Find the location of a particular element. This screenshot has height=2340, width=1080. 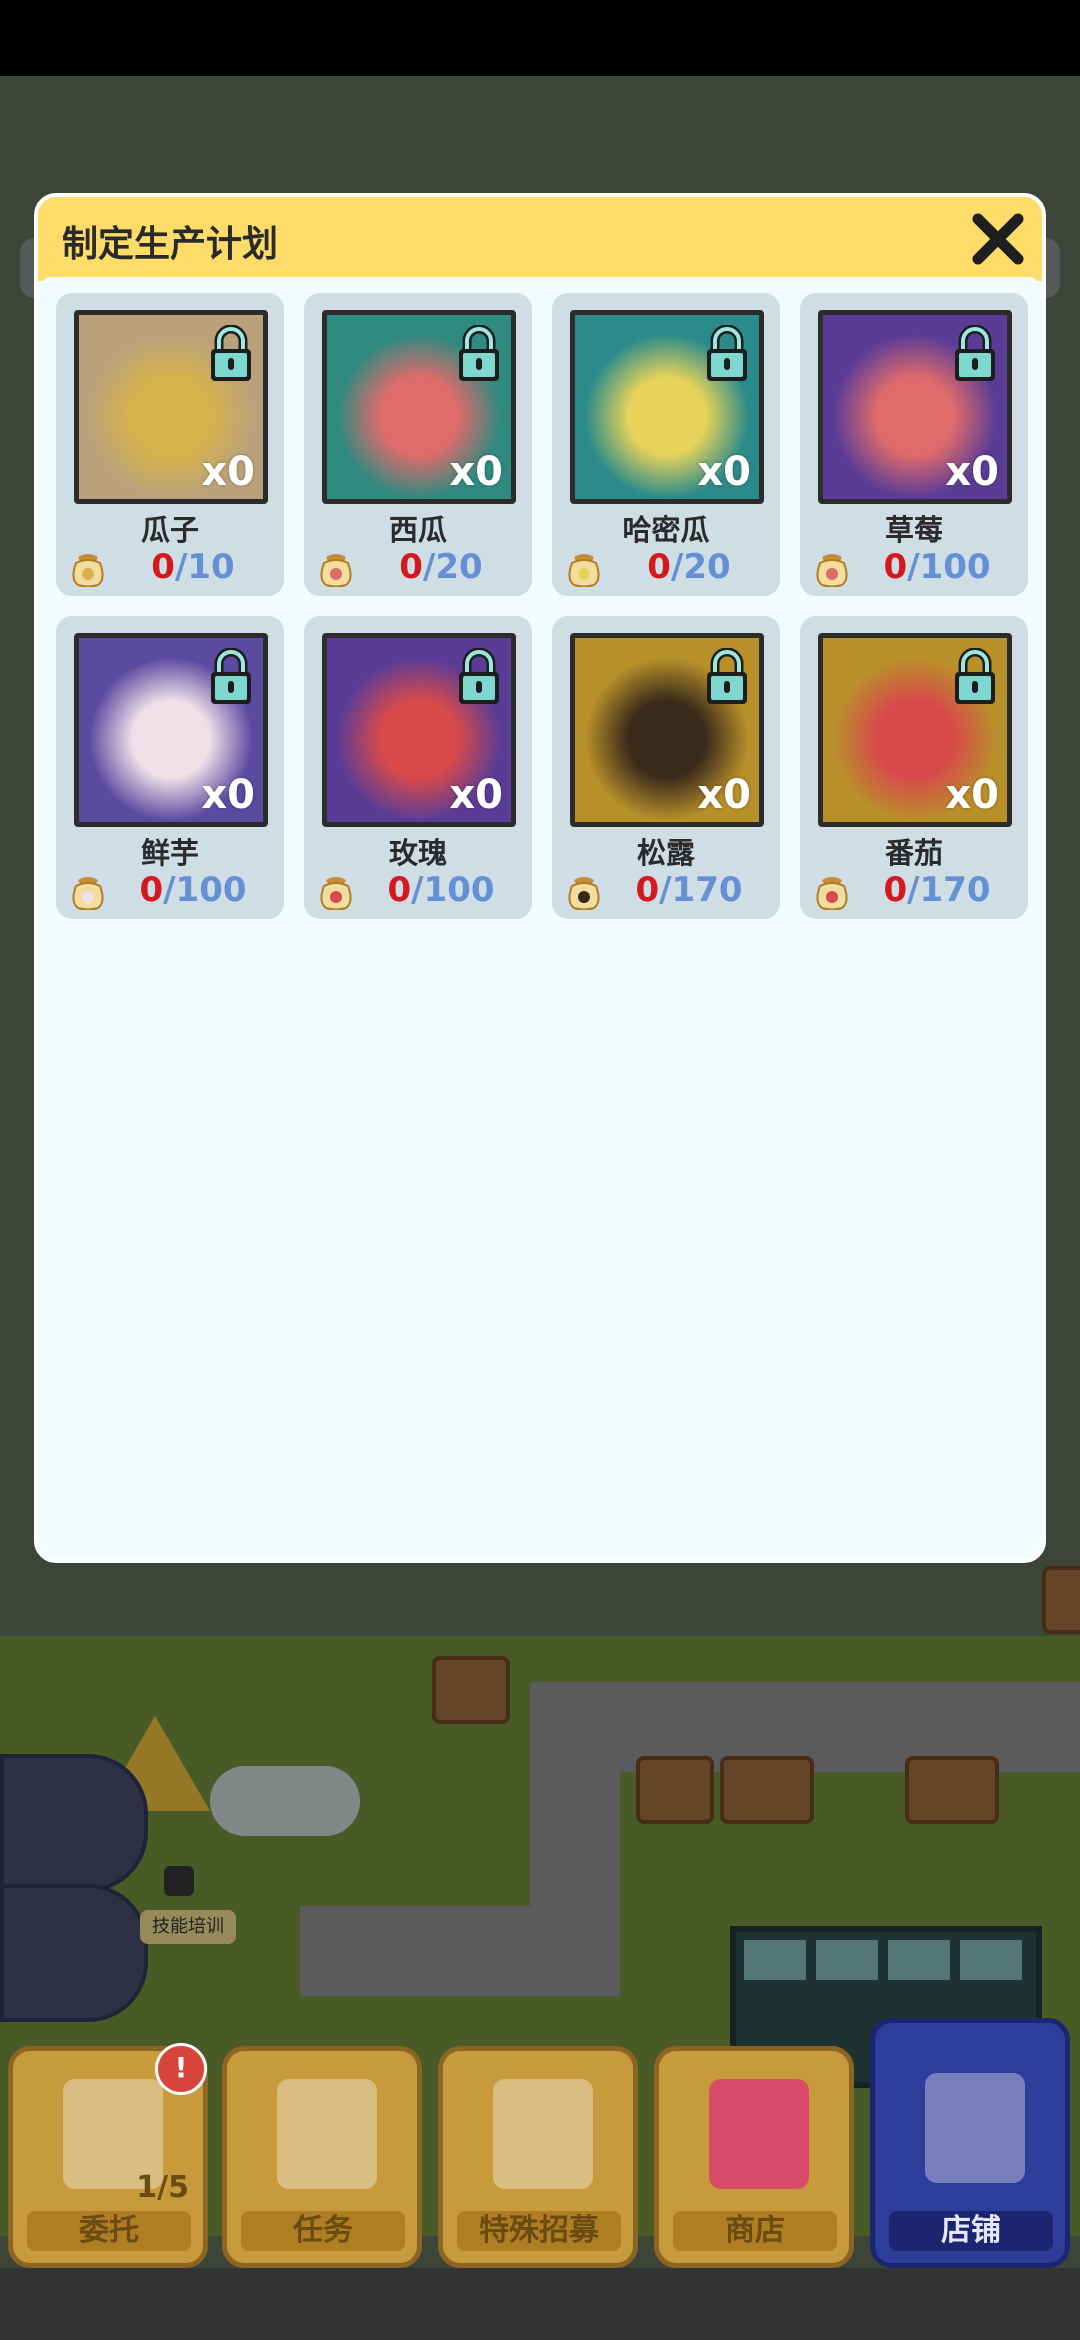

tab-store: 店铺 is located at coordinates (970, 2143).